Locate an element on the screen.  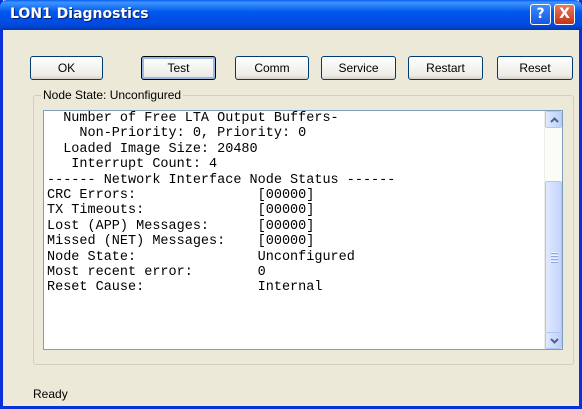
vertical-scrollbar is located at coordinates (553, 230).